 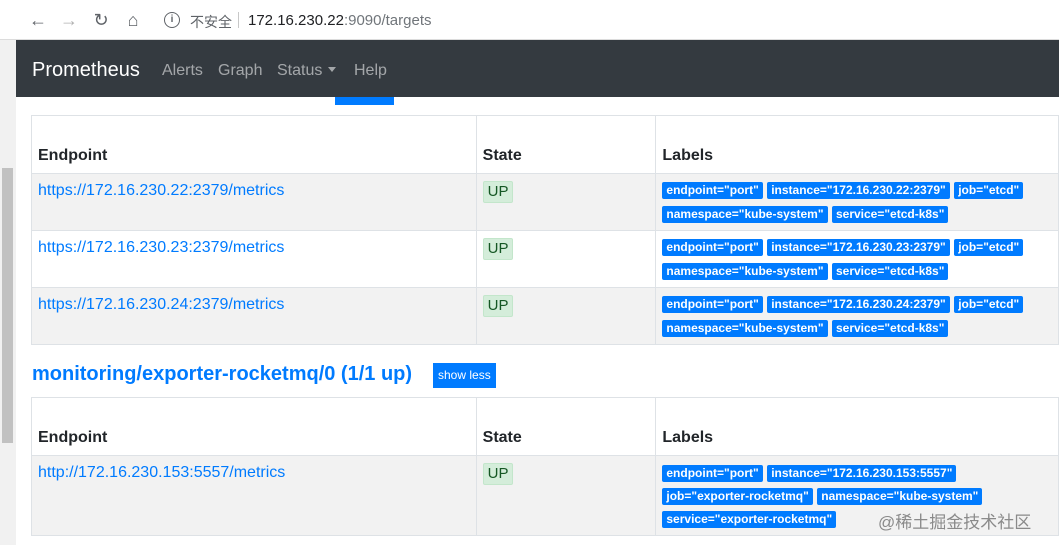 I want to click on url-path: :9090/targets, so click(x=387, y=20).